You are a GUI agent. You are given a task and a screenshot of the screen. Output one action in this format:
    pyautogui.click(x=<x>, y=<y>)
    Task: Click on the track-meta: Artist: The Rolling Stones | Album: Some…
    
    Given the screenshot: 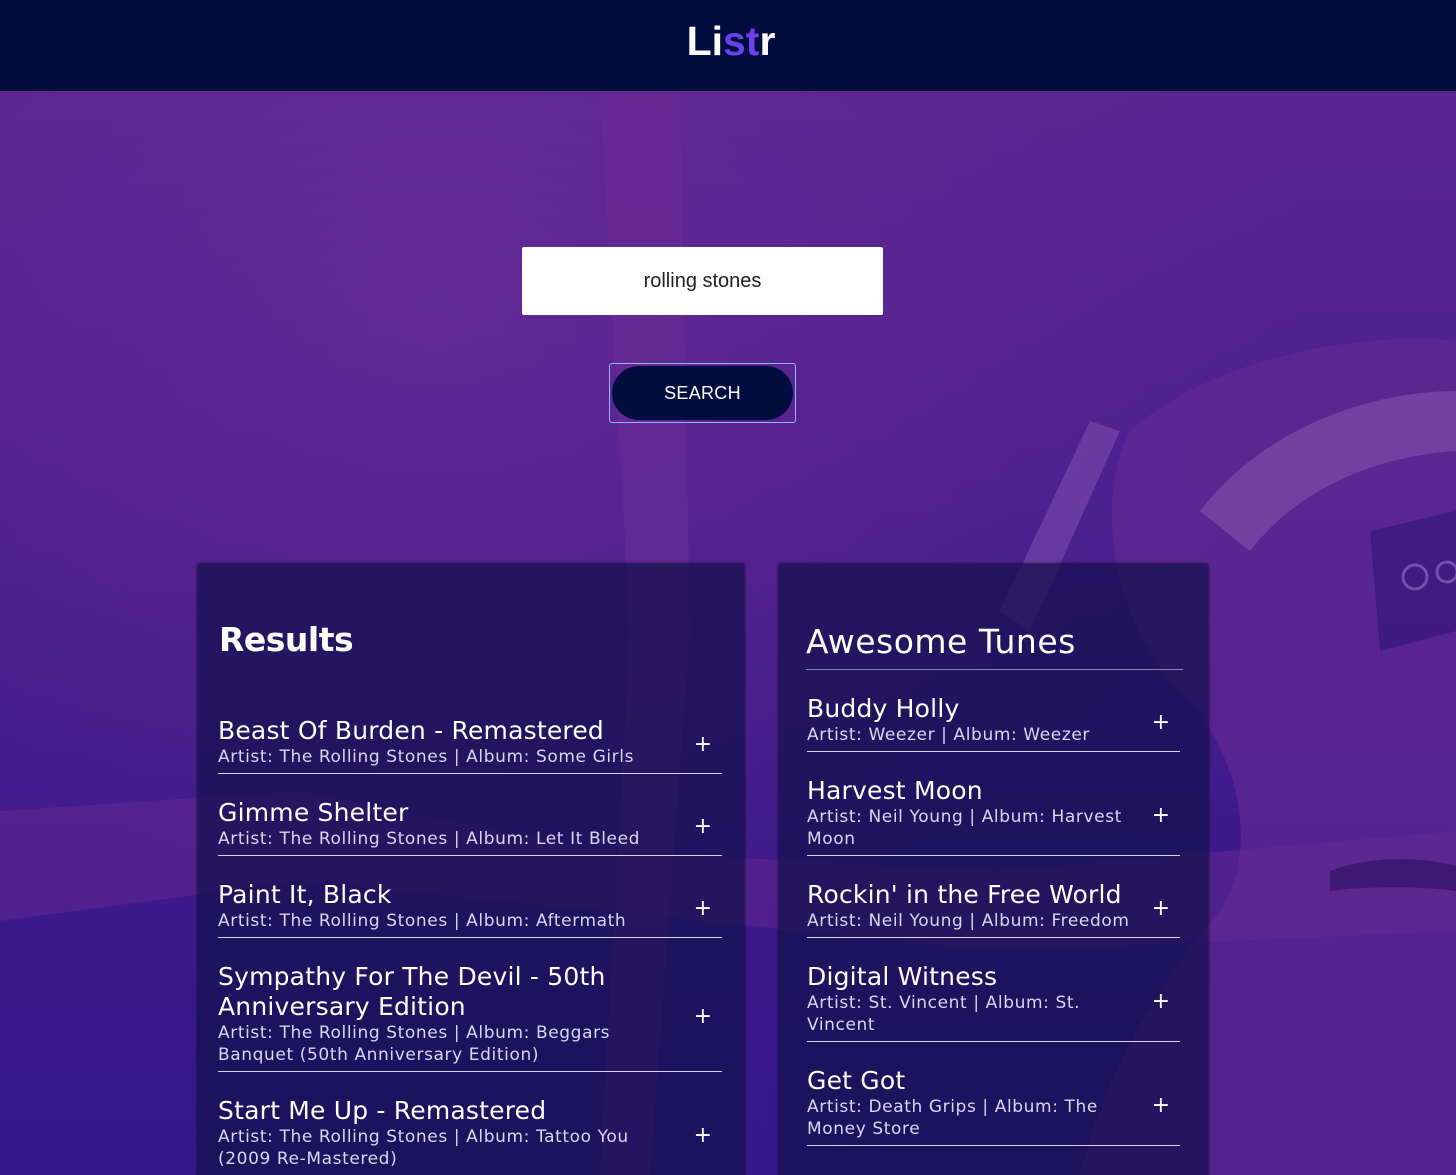 What is the action you would take?
    pyautogui.click(x=426, y=757)
    